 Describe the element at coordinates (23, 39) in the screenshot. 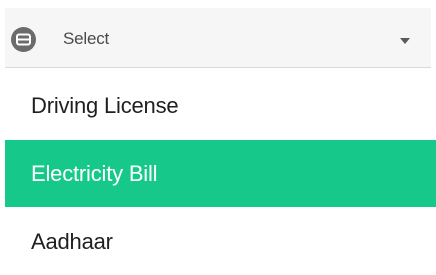

I see `credit-card-icon` at that location.